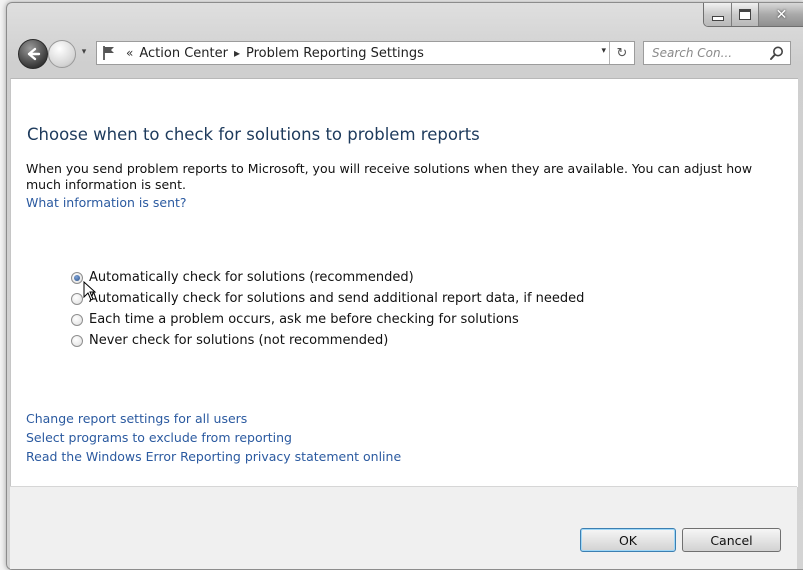 This screenshot has height=570, width=803. I want to click on back-button, so click(33, 54).